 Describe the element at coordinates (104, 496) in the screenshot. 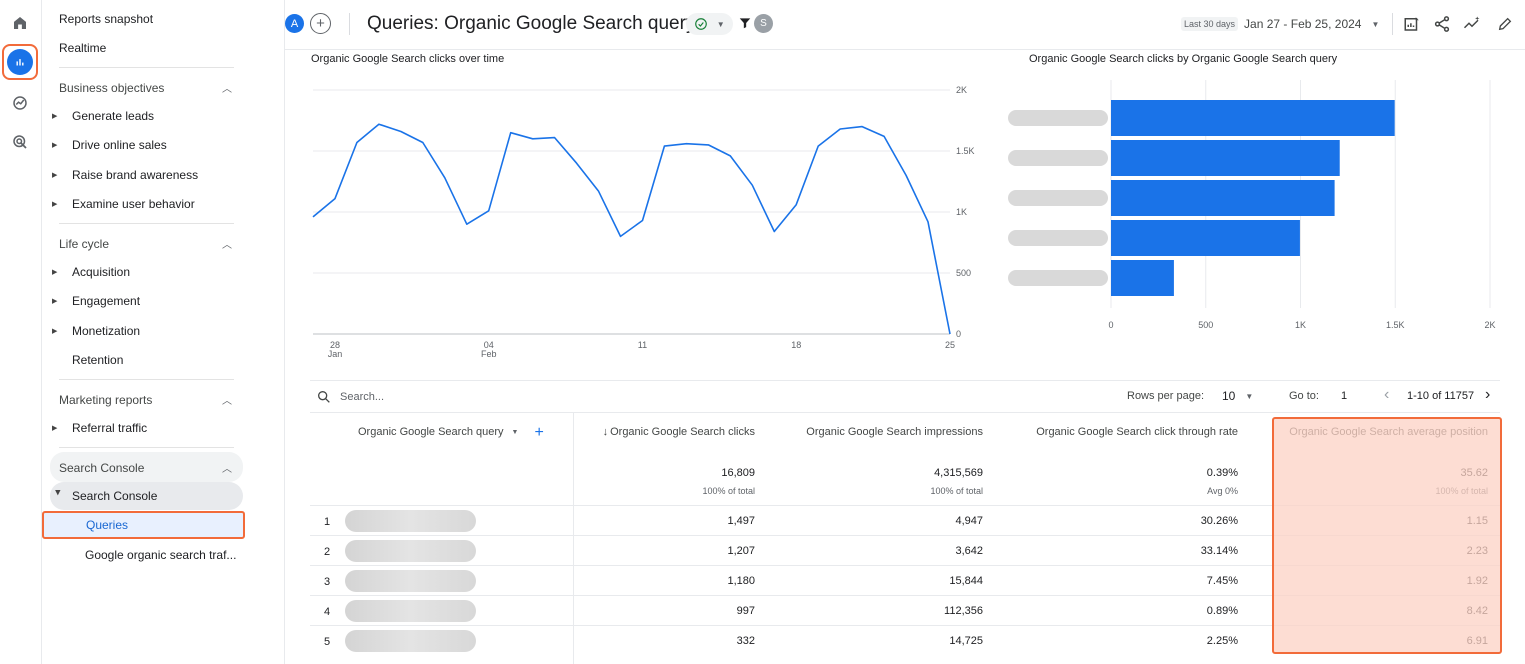

I see `sidebar-item-search-console: ▶ Search Console` at that location.